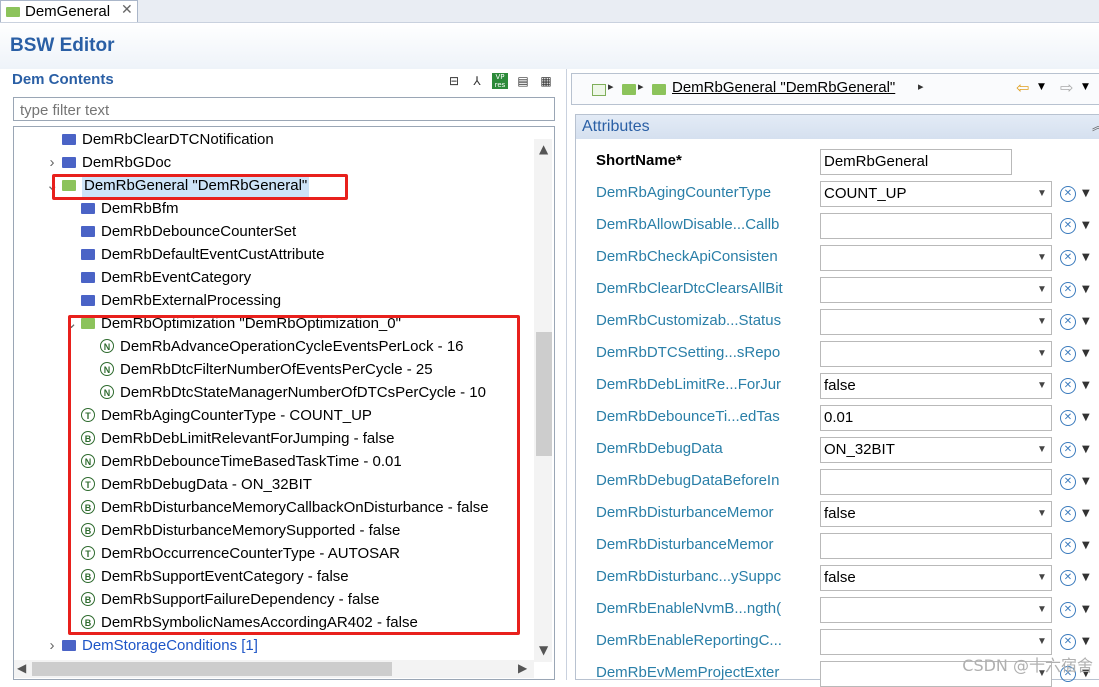 The height and width of the screenshot is (687, 1099). What do you see at coordinates (1022, 87) in the screenshot?
I see `back-icon: ⇦` at bounding box center [1022, 87].